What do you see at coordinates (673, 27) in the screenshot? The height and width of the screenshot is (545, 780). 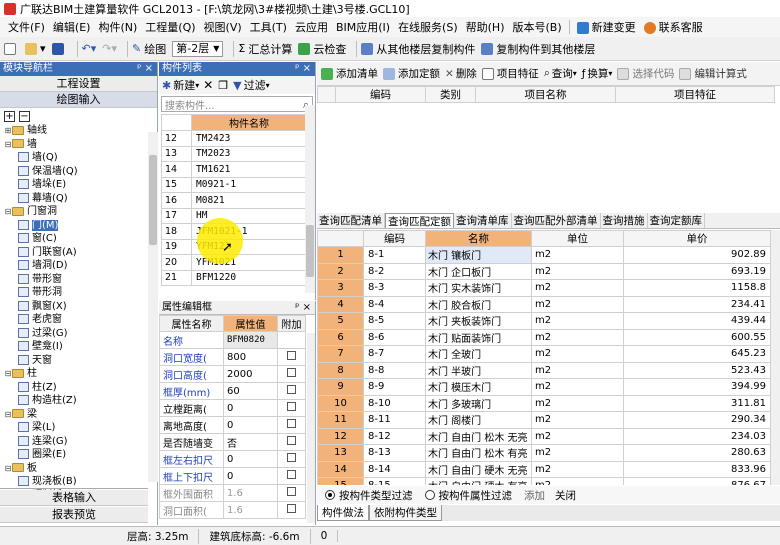 I see `contact-support-button: 联系客服` at bounding box center [673, 27].